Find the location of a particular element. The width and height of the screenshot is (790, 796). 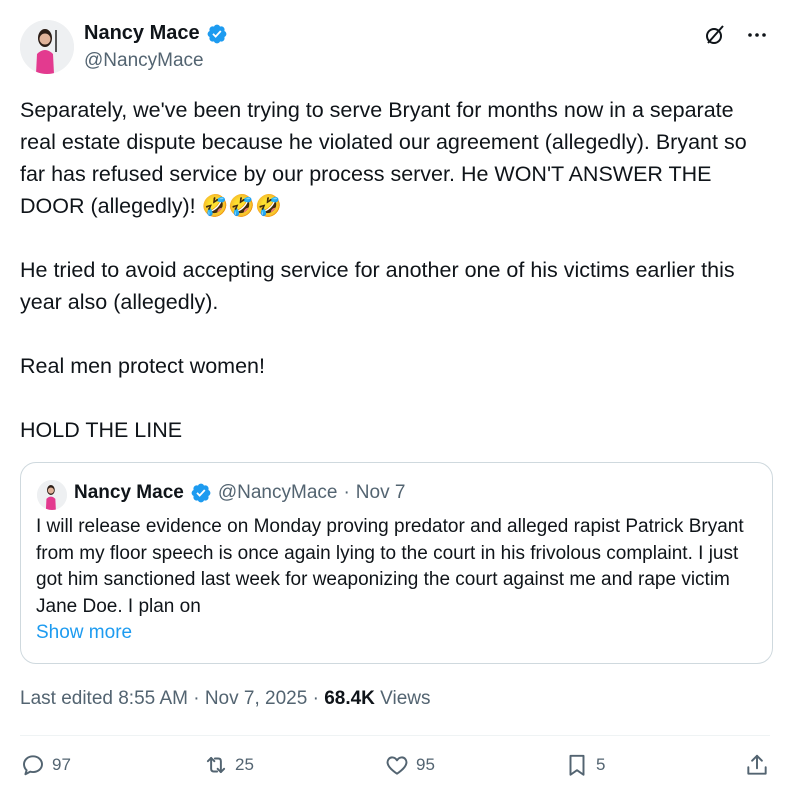

action-bar: 97 25 95 5 is located at coordinates (396, 769).